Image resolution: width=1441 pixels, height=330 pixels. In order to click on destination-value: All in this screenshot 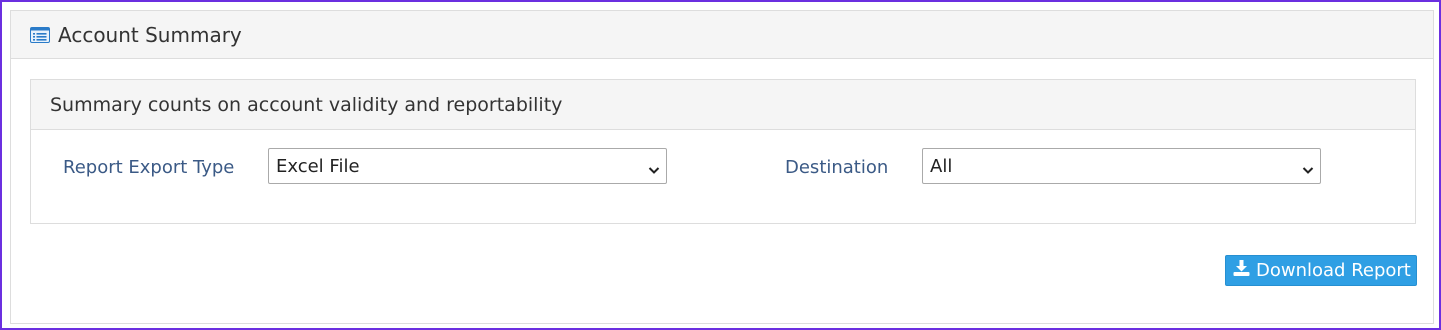, I will do `click(941, 166)`.